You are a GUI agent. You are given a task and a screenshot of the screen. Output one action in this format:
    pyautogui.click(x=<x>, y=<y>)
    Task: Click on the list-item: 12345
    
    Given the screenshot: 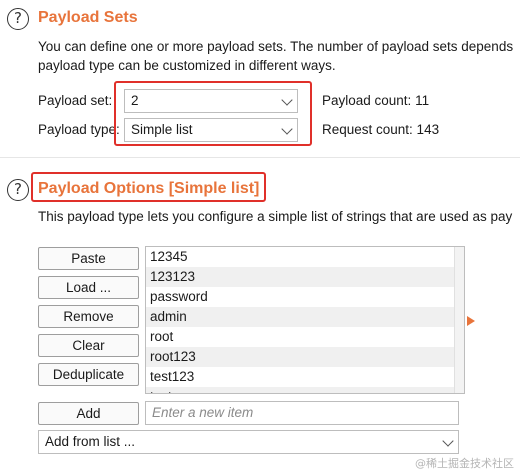 What is the action you would take?
    pyautogui.click(x=305, y=257)
    